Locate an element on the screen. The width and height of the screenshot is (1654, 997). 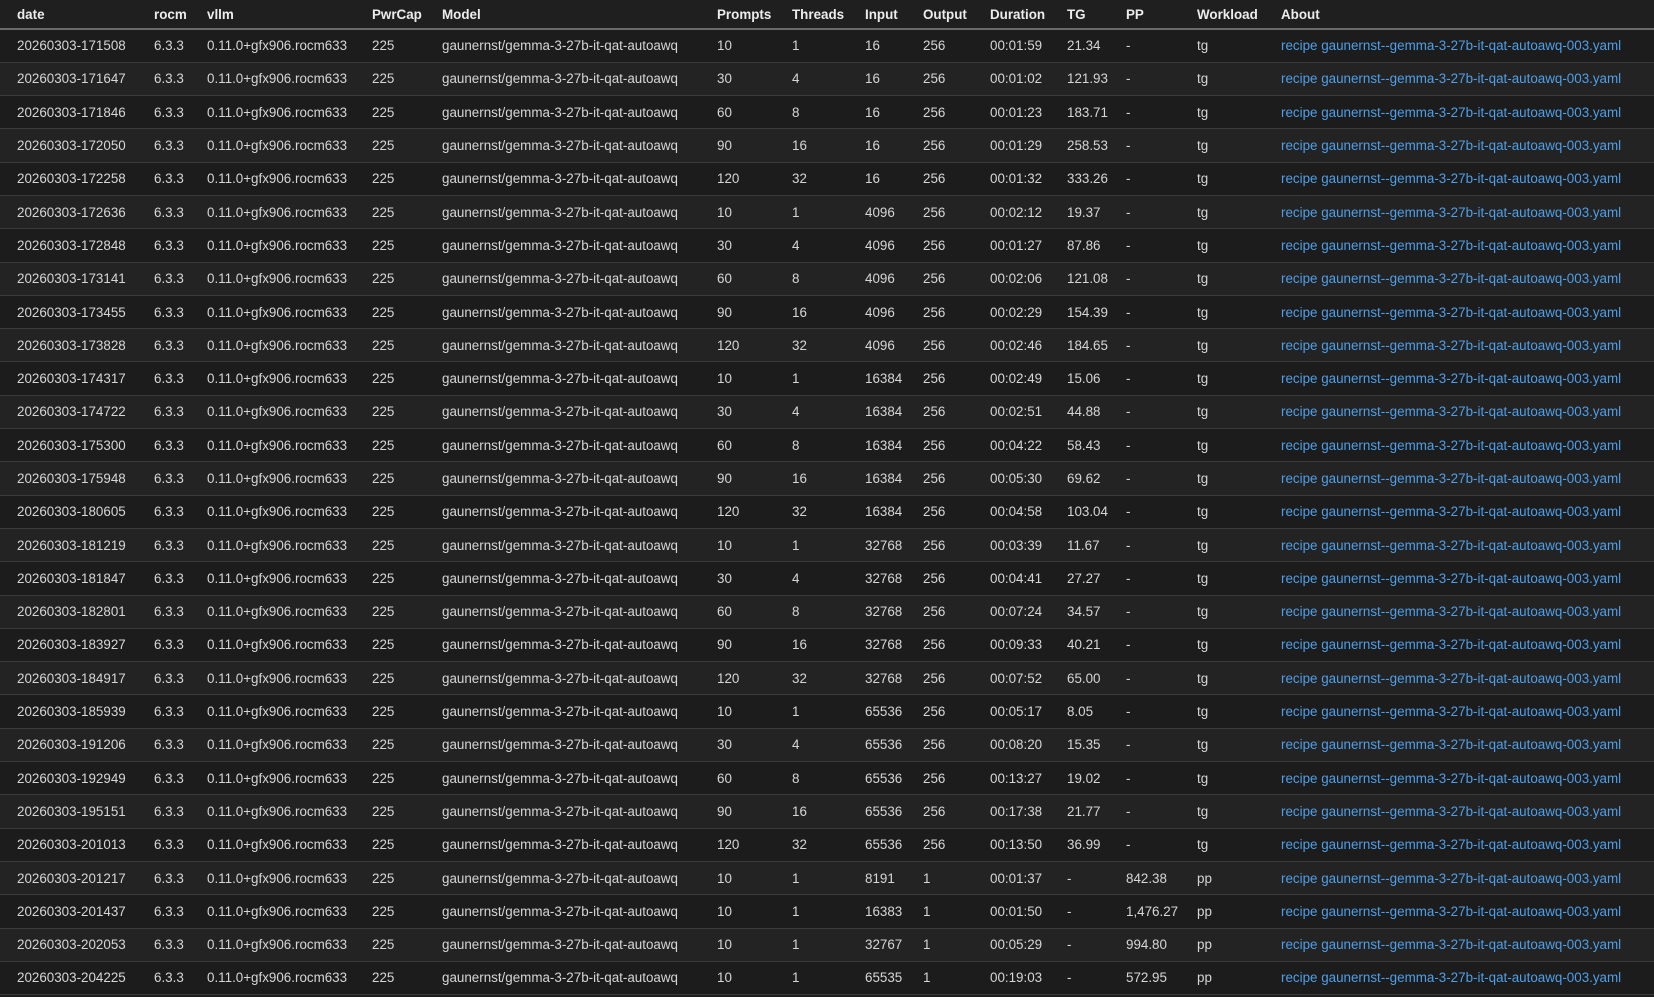
cell-date: 20260303-195151 is located at coordinates (71, 811).